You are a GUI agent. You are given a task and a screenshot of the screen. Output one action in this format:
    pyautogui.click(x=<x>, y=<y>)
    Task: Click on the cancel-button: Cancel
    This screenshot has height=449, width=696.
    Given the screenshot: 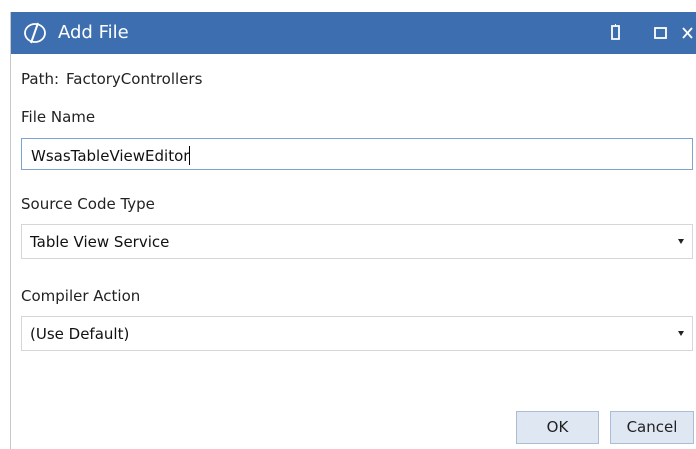 What is the action you would take?
    pyautogui.click(x=652, y=427)
    